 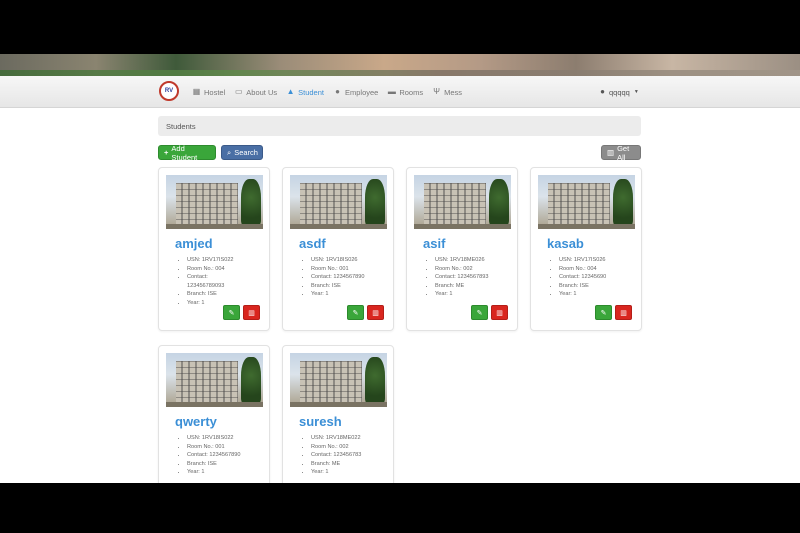 I want to click on nav-item-label: Rooms, so click(x=411, y=92).